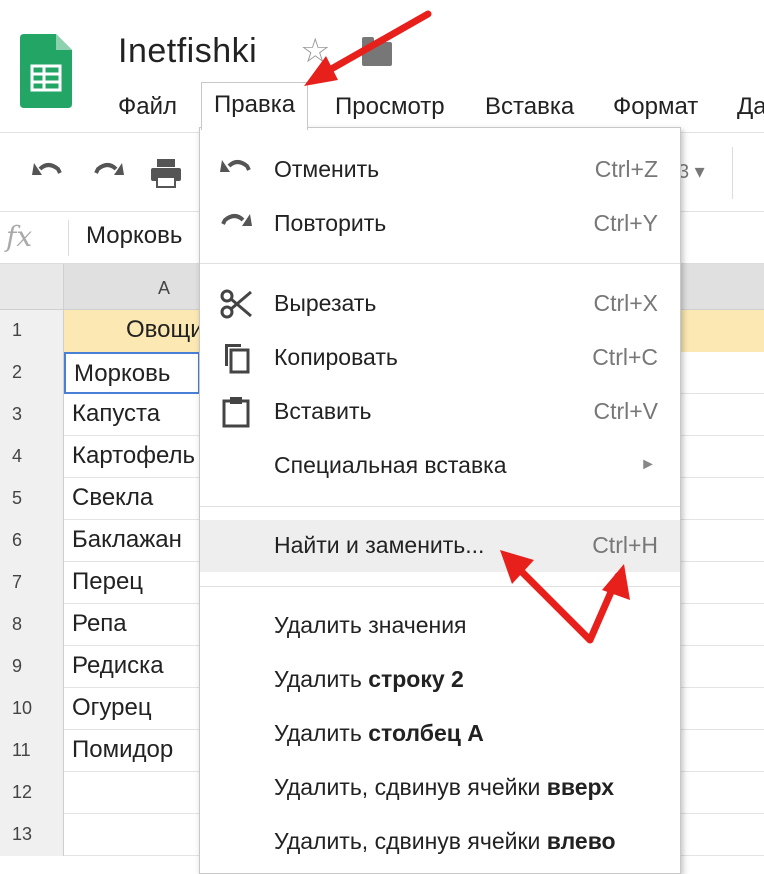  What do you see at coordinates (32, 583) in the screenshot?
I see `row-header: 7` at bounding box center [32, 583].